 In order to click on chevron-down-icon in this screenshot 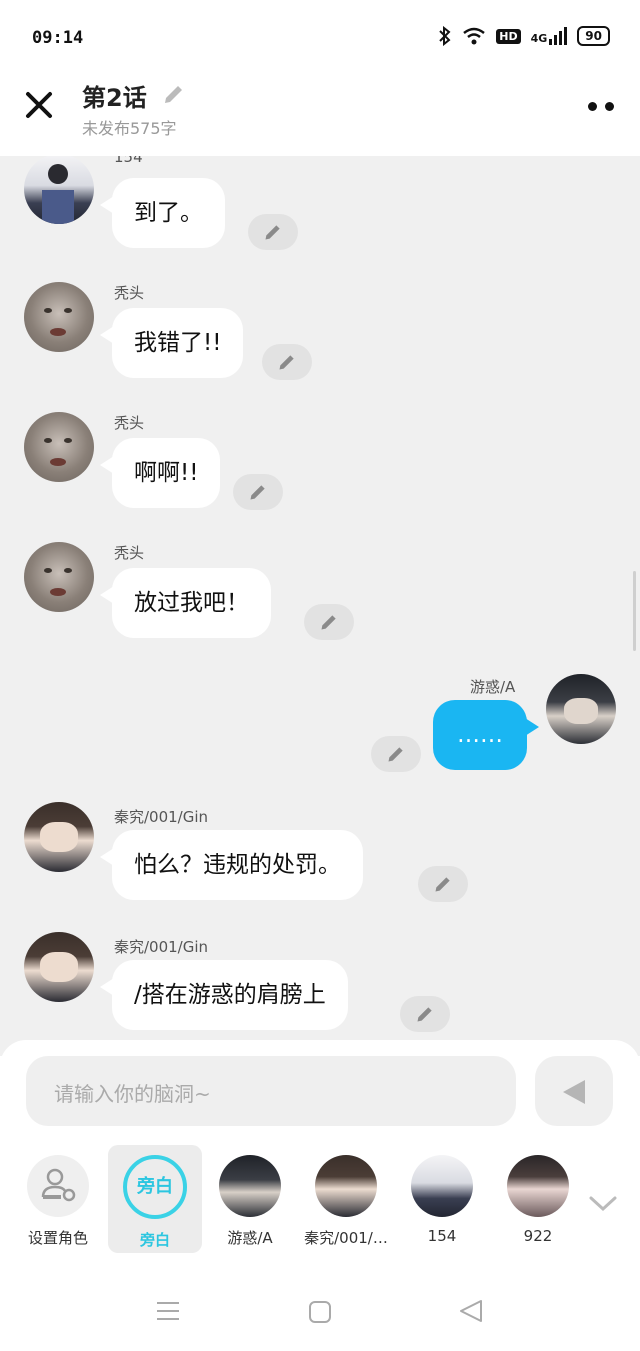, I will do `click(603, 1204)`.